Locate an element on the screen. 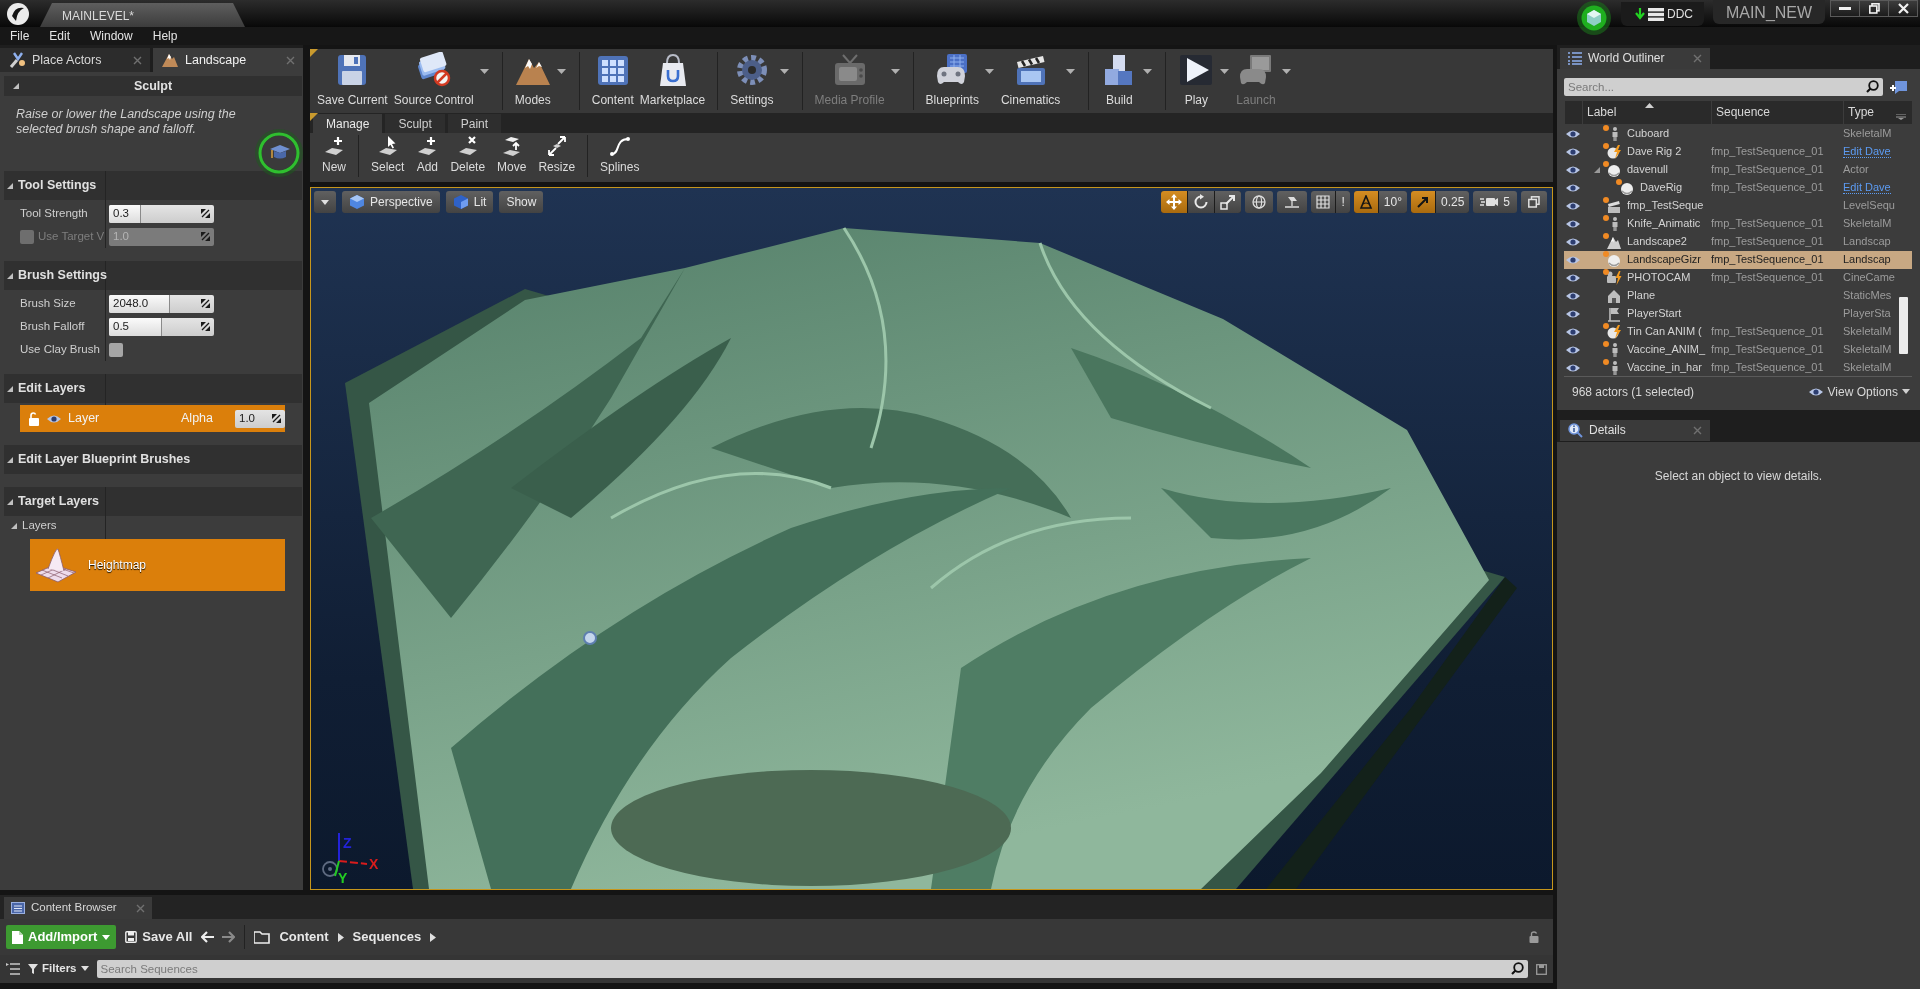 The width and height of the screenshot is (1920, 989). toolbar-button: Modes is located at coordinates (532, 81).